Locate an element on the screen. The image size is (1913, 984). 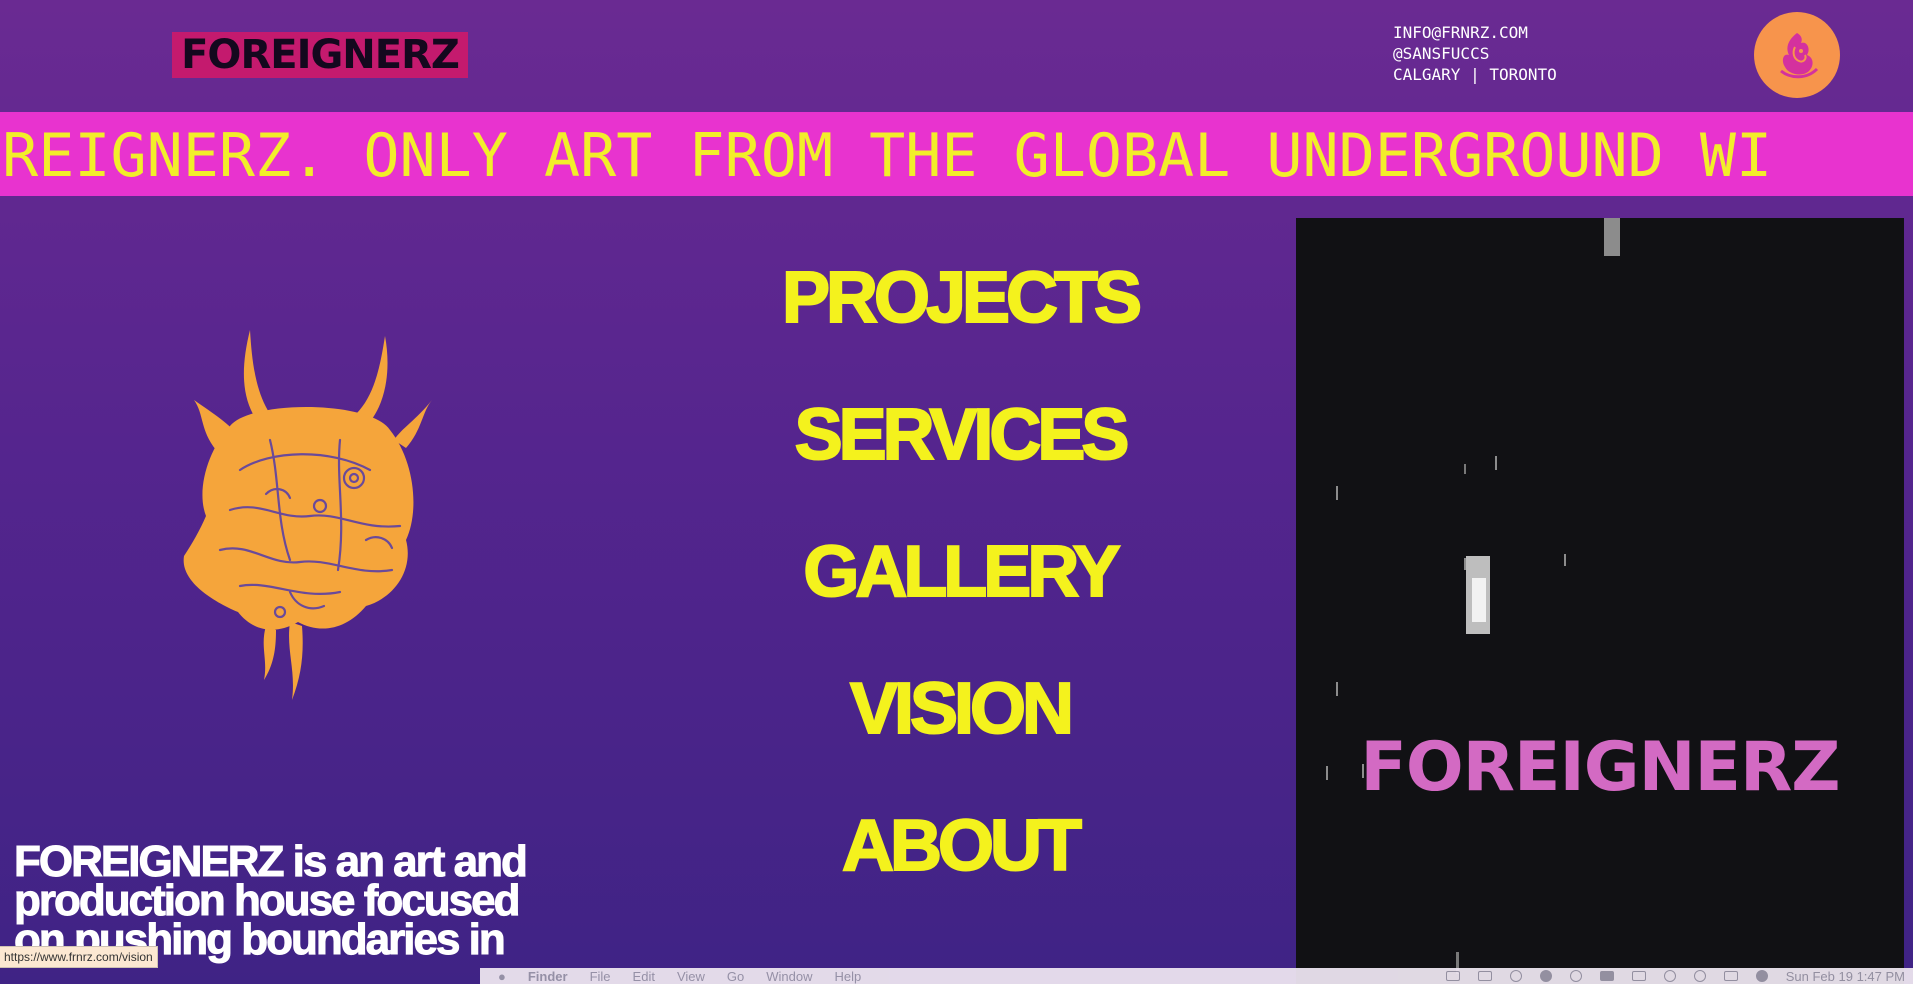
input-source-icon is located at coordinates (1606, 976).